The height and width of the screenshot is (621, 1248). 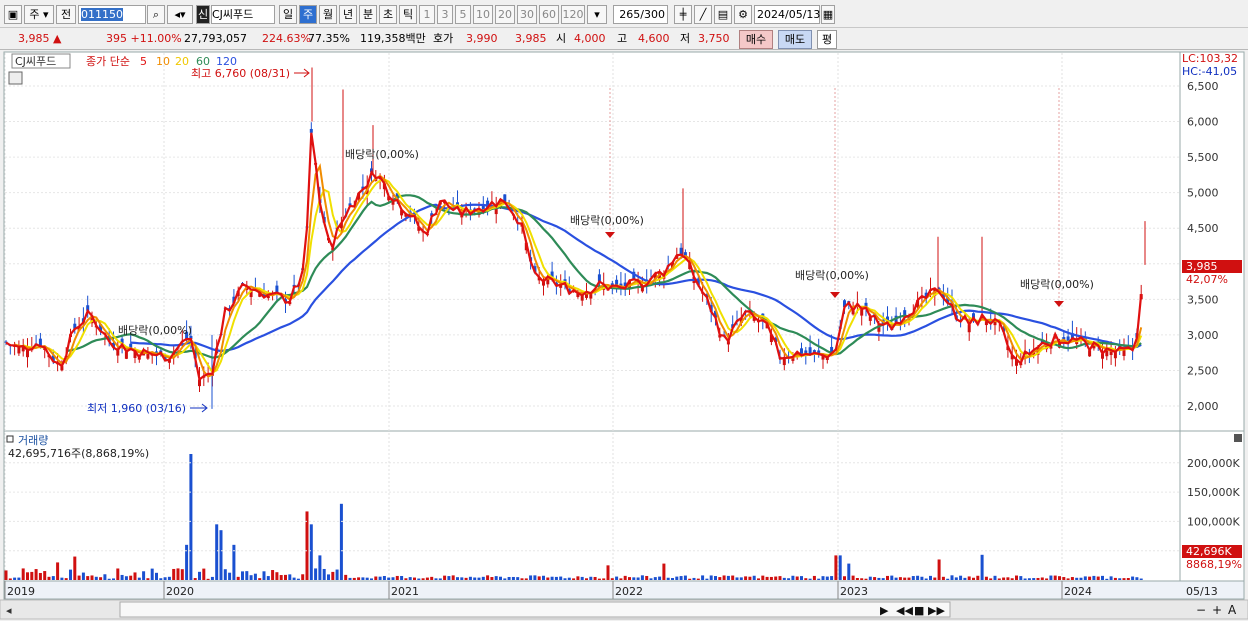 What do you see at coordinates (787, 14) in the screenshot?
I see `date-field: 2024/05/13` at bounding box center [787, 14].